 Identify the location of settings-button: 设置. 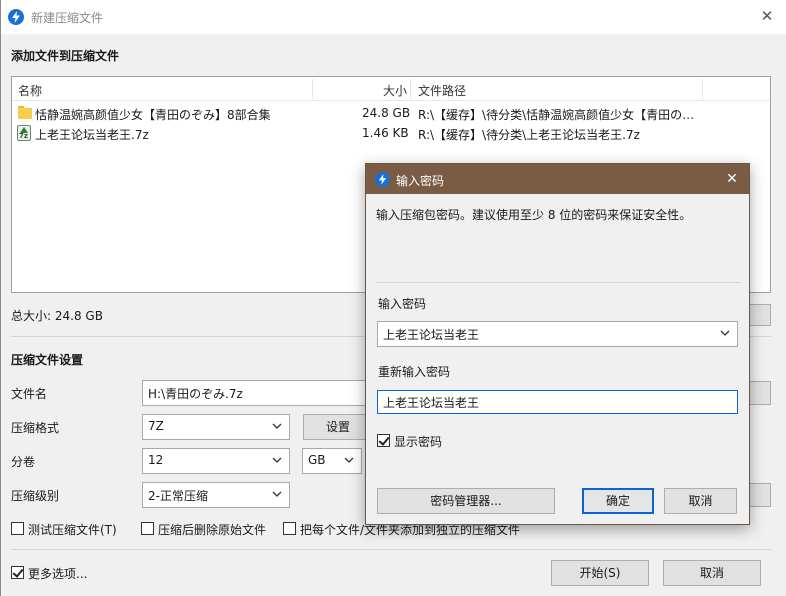
(338, 427).